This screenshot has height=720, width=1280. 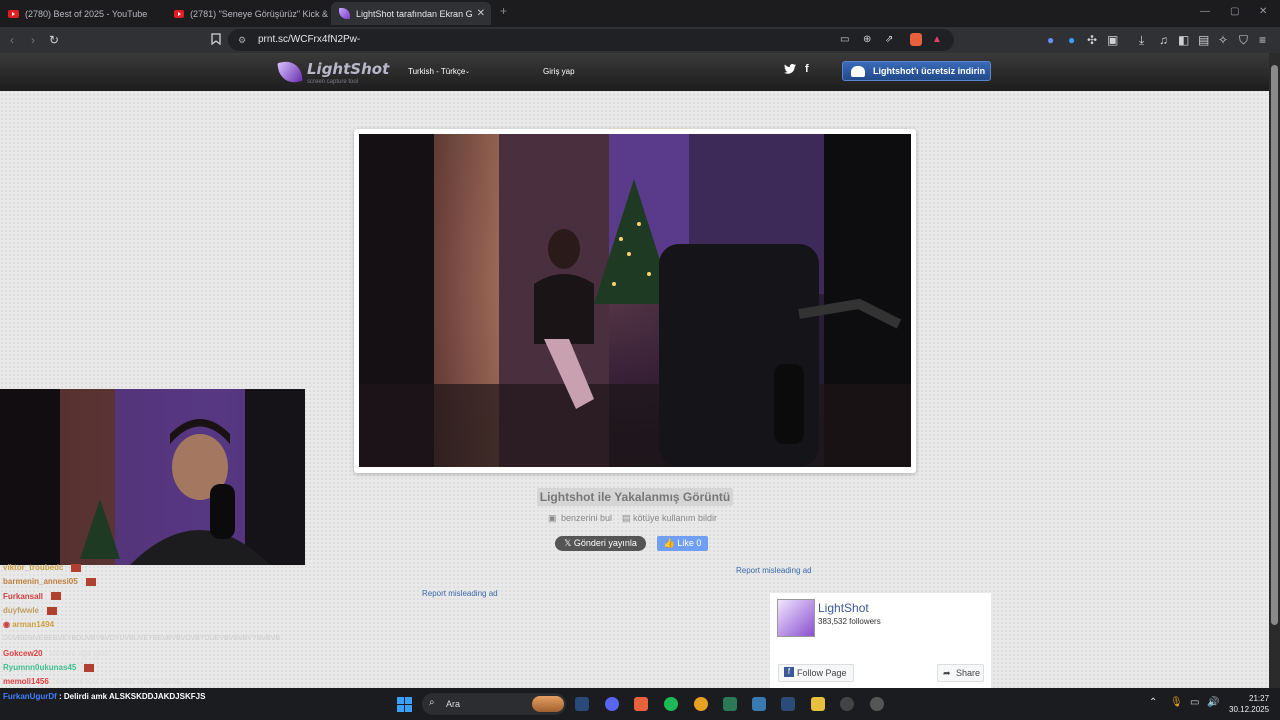 I want to click on page-scrollbar, so click(x=1274, y=370).